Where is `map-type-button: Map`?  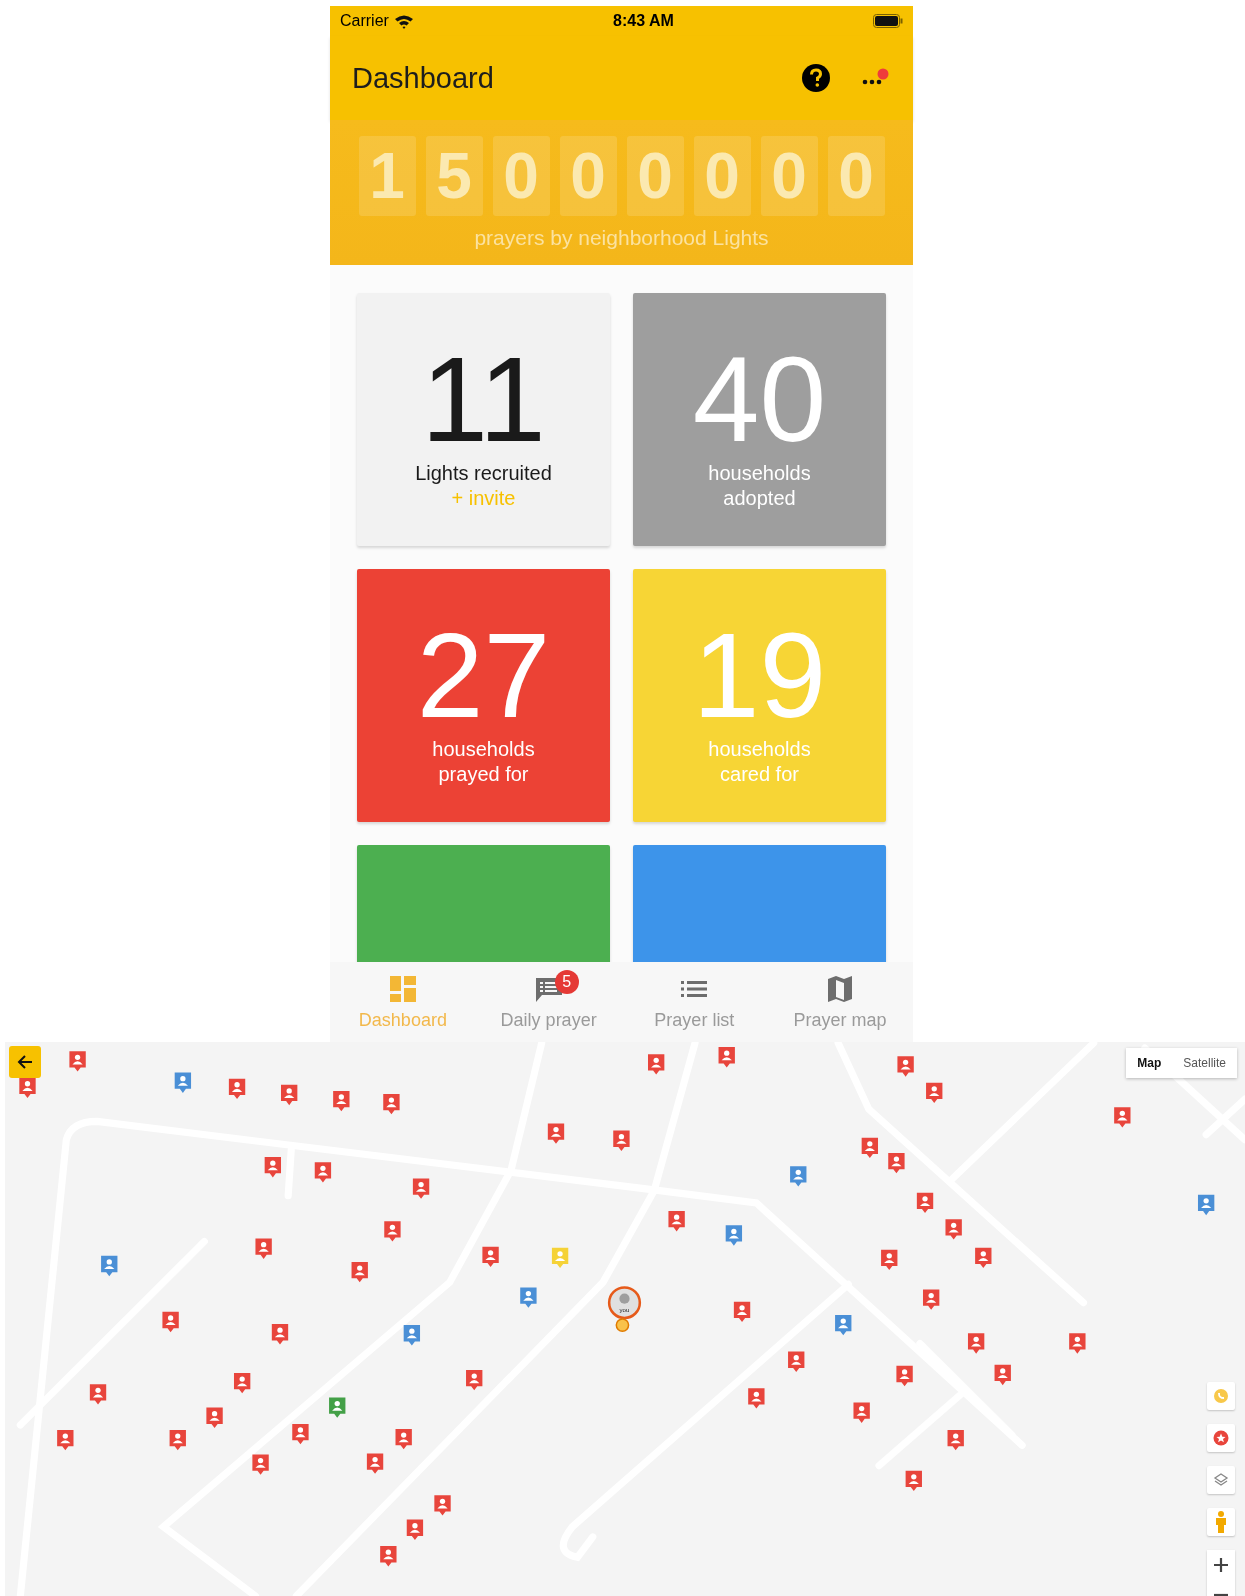
map-type-button: Map is located at coordinates (1149, 1063).